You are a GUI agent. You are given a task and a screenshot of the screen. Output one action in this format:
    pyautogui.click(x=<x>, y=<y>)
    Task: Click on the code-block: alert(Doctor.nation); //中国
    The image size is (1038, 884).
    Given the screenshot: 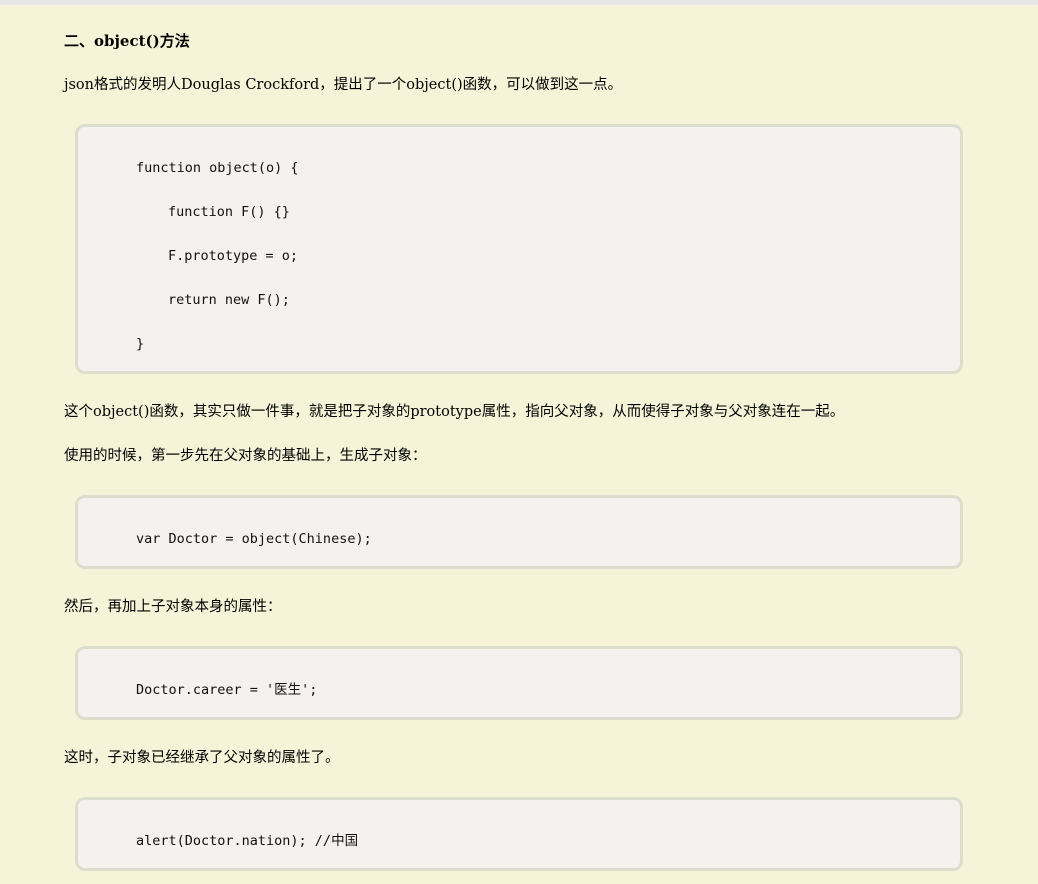 What is the action you would take?
    pyautogui.click(x=519, y=834)
    